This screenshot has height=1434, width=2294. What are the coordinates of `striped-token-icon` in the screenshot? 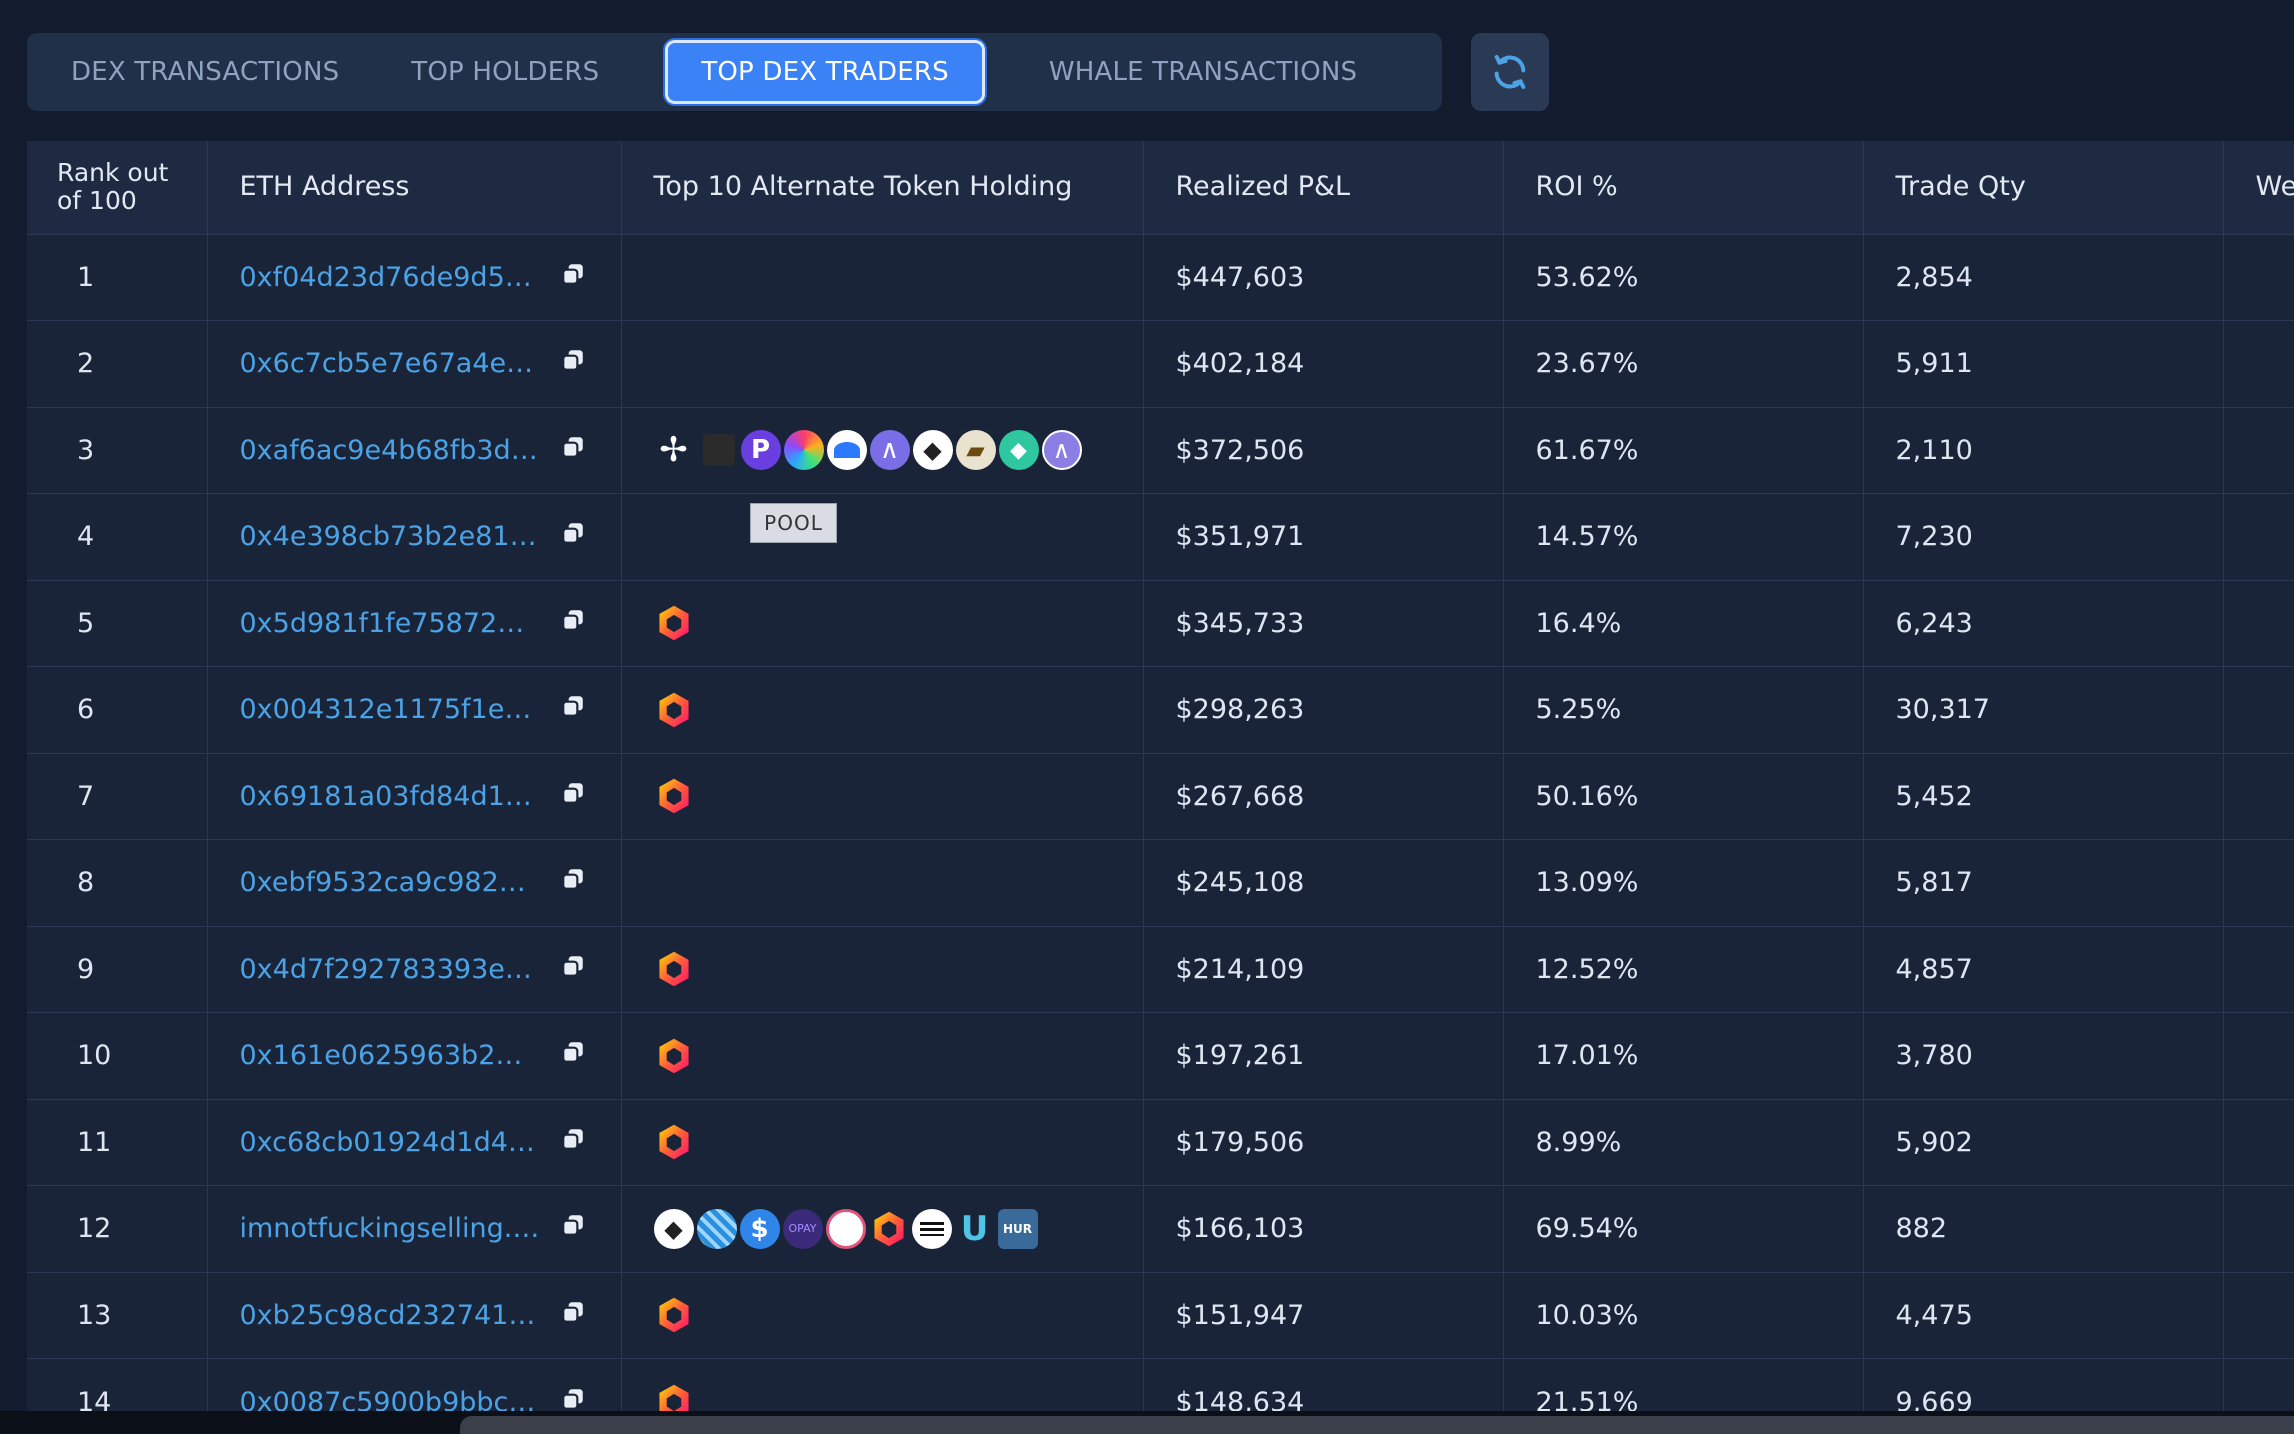 It's located at (716, 1228).